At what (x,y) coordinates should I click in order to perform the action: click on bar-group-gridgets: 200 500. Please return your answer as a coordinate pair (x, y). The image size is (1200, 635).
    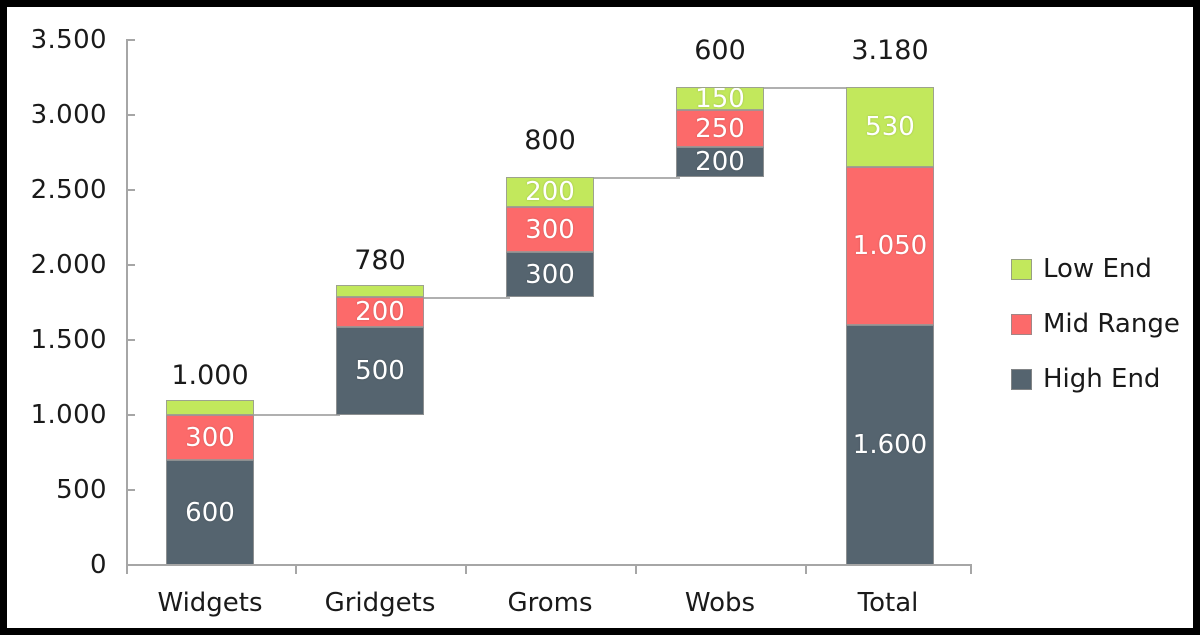
    Looking at the image, I should click on (380, 287).